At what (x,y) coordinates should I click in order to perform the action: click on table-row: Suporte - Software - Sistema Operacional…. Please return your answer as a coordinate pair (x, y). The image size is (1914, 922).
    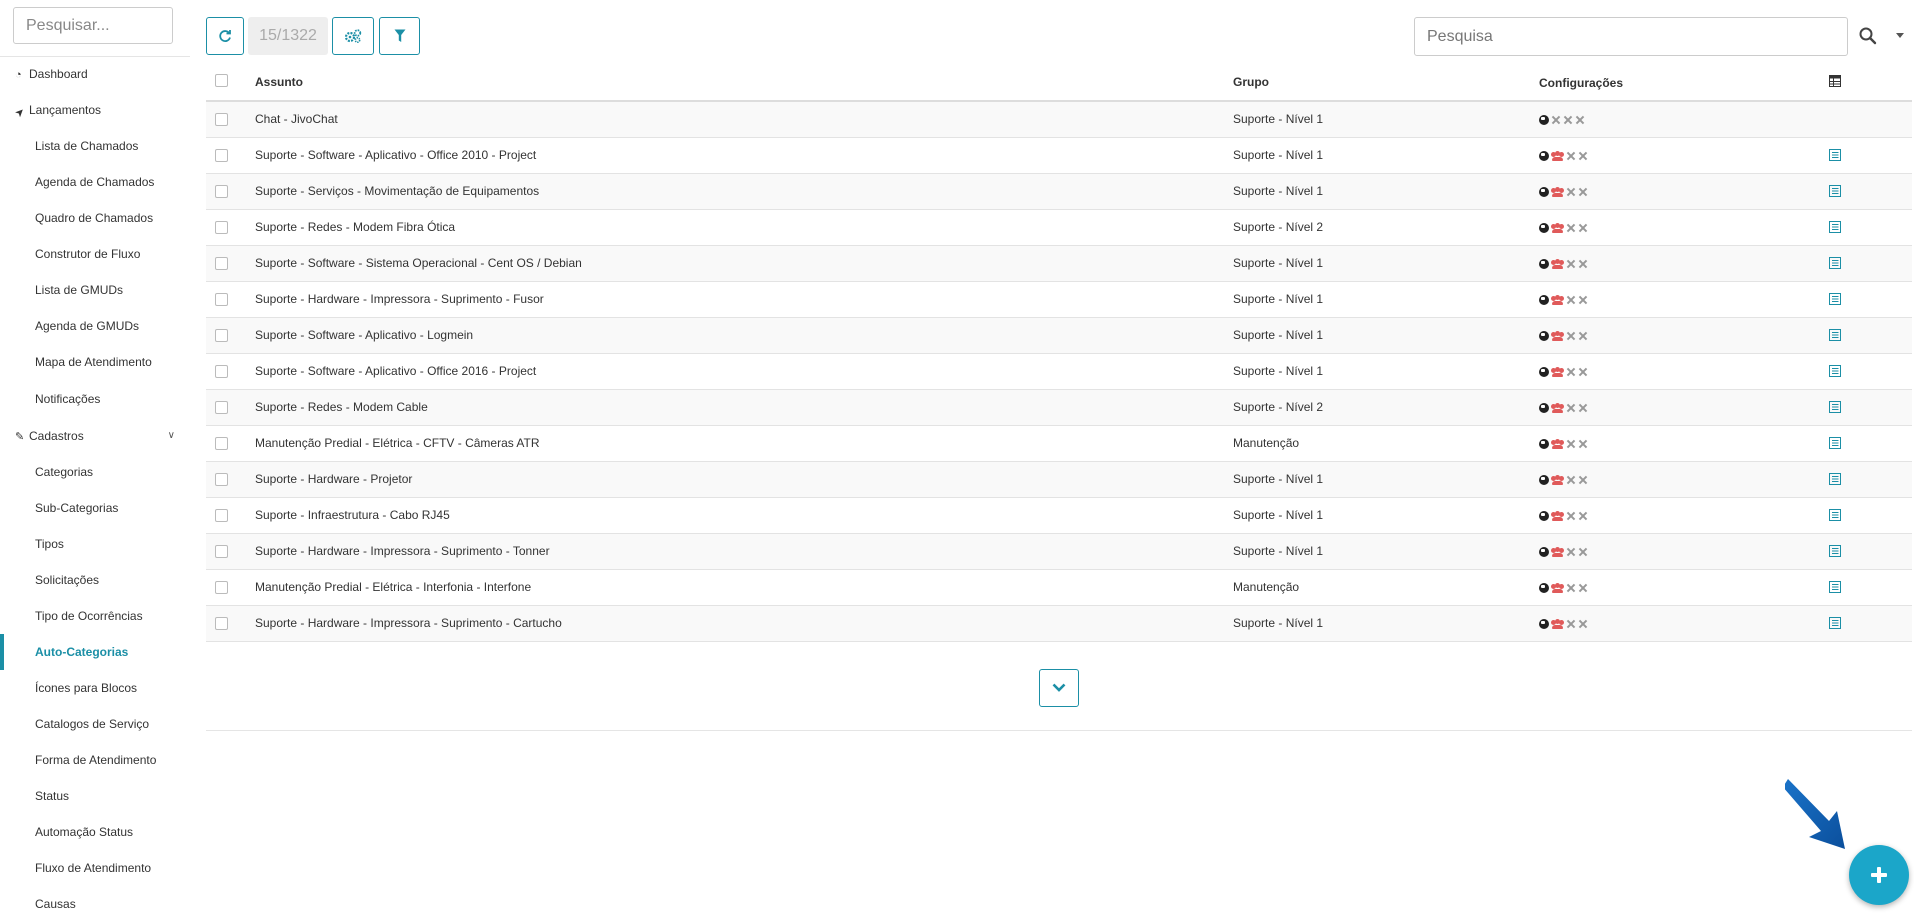
    Looking at the image, I should click on (1059, 264).